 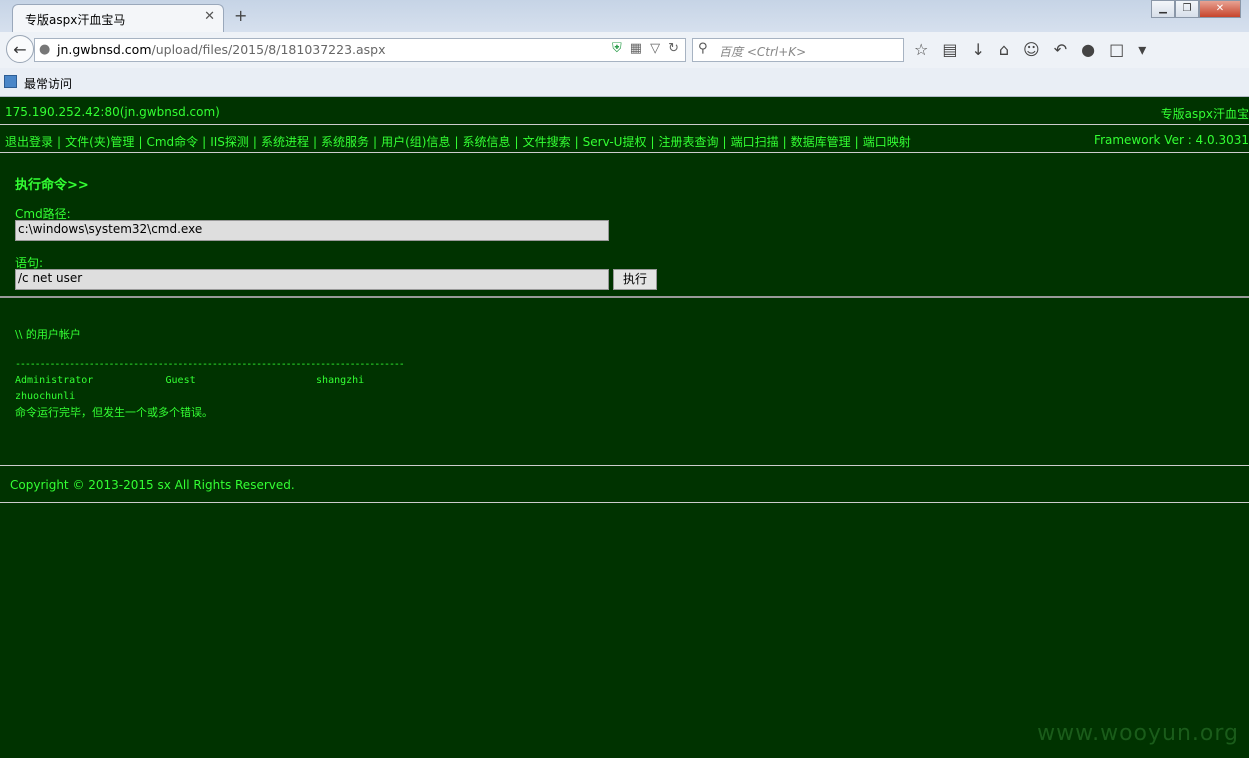 What do you see at coordinates (703, 48) in the screenshot?
I see `search-icon: ⚲` at bounding box center [703, 48].